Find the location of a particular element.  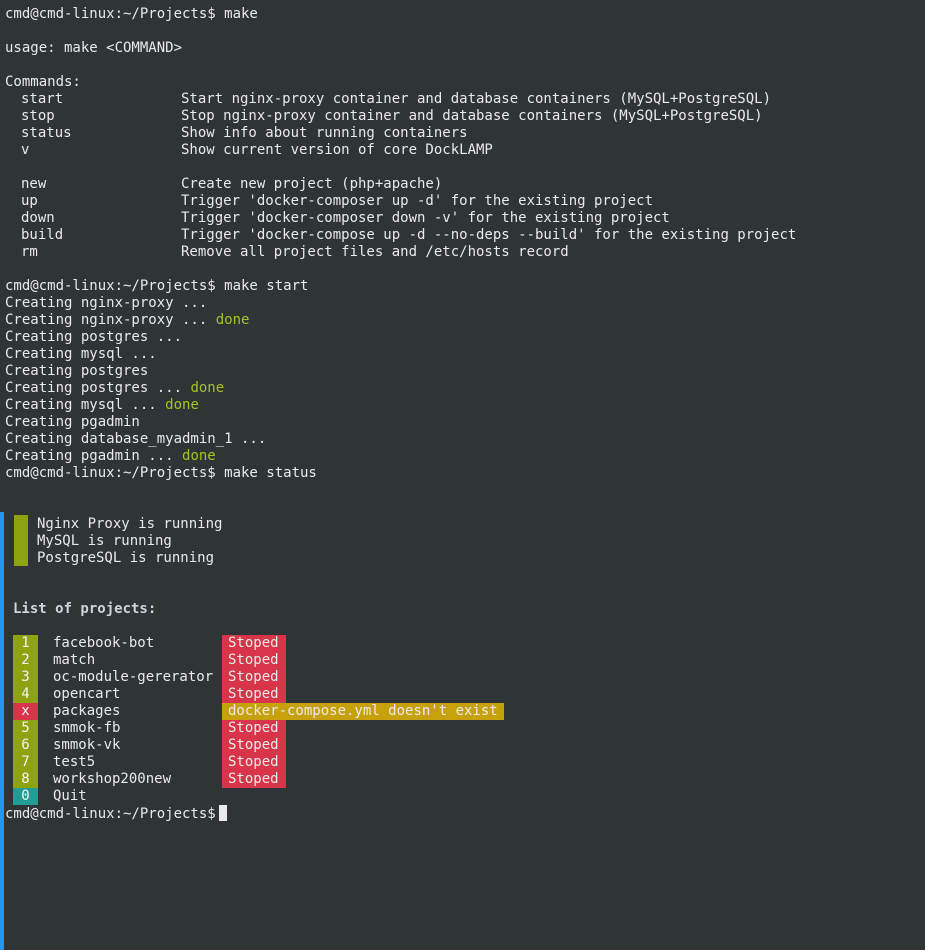

command-name: status is located at coordinates (46, 133).